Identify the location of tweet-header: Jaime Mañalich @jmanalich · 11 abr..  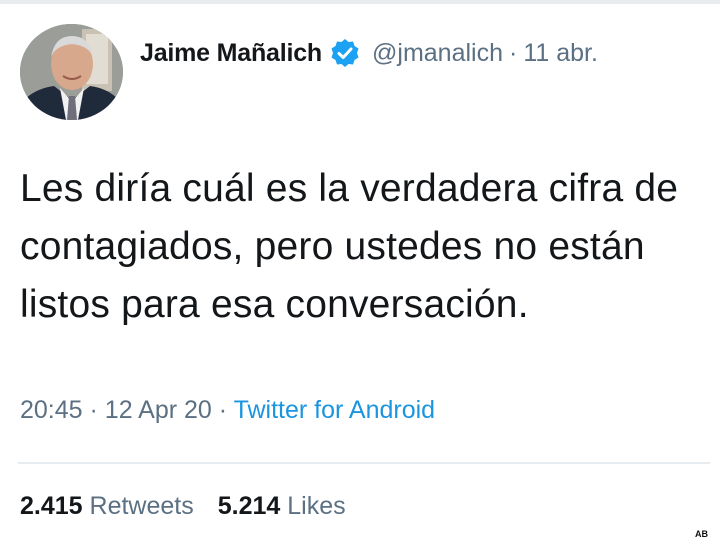
(369, 53).